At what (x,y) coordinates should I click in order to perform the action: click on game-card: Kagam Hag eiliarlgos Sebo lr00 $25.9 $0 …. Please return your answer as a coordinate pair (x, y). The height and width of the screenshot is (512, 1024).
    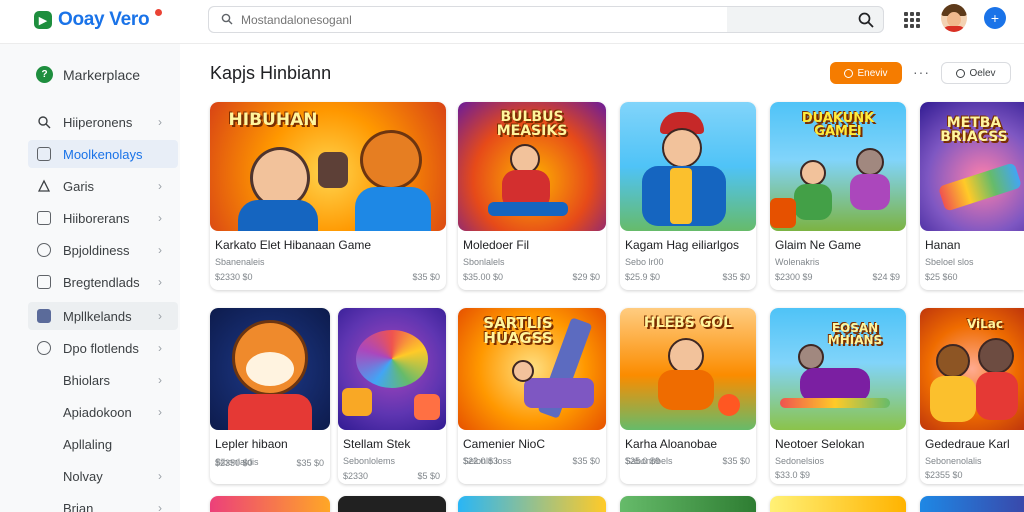
    Looking at the image, I should click on (688, 196).